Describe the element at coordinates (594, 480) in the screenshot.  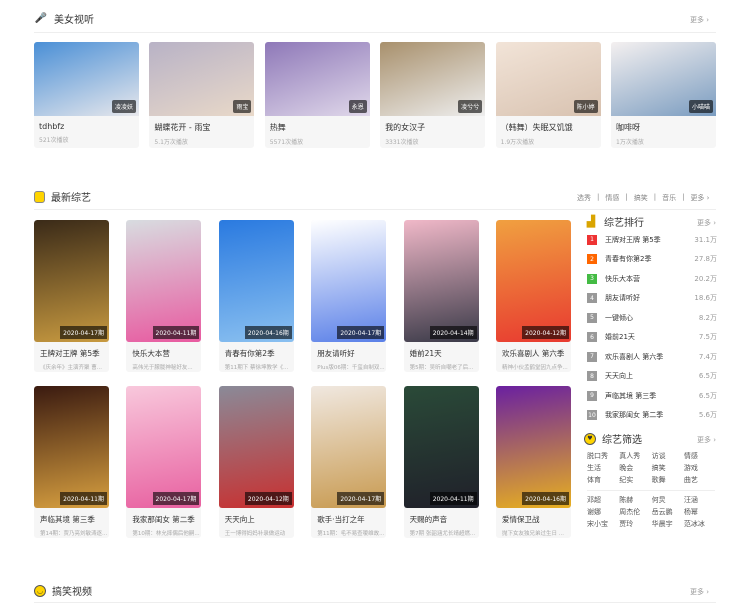
I see `filter-type-link: 体育` at that location.